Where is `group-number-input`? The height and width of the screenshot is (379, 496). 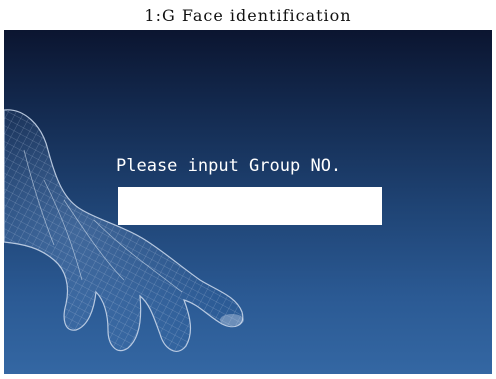
group-number-input is located at coordinates (250, 206).